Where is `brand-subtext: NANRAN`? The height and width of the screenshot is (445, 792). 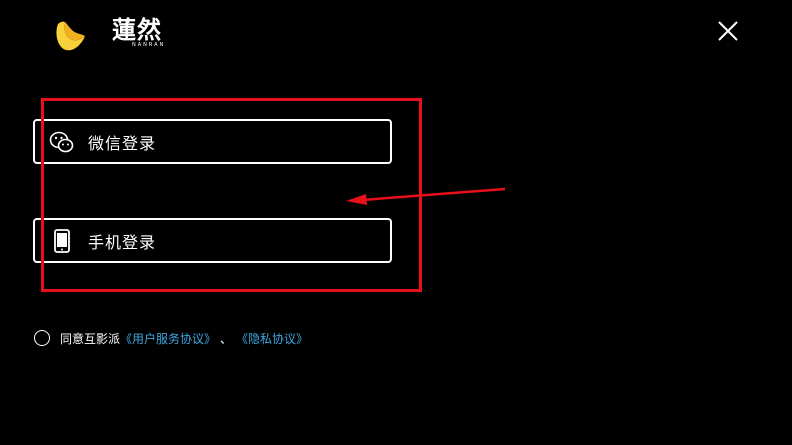 brand-subtext: NANRAN is located at coordinates (149, 45).